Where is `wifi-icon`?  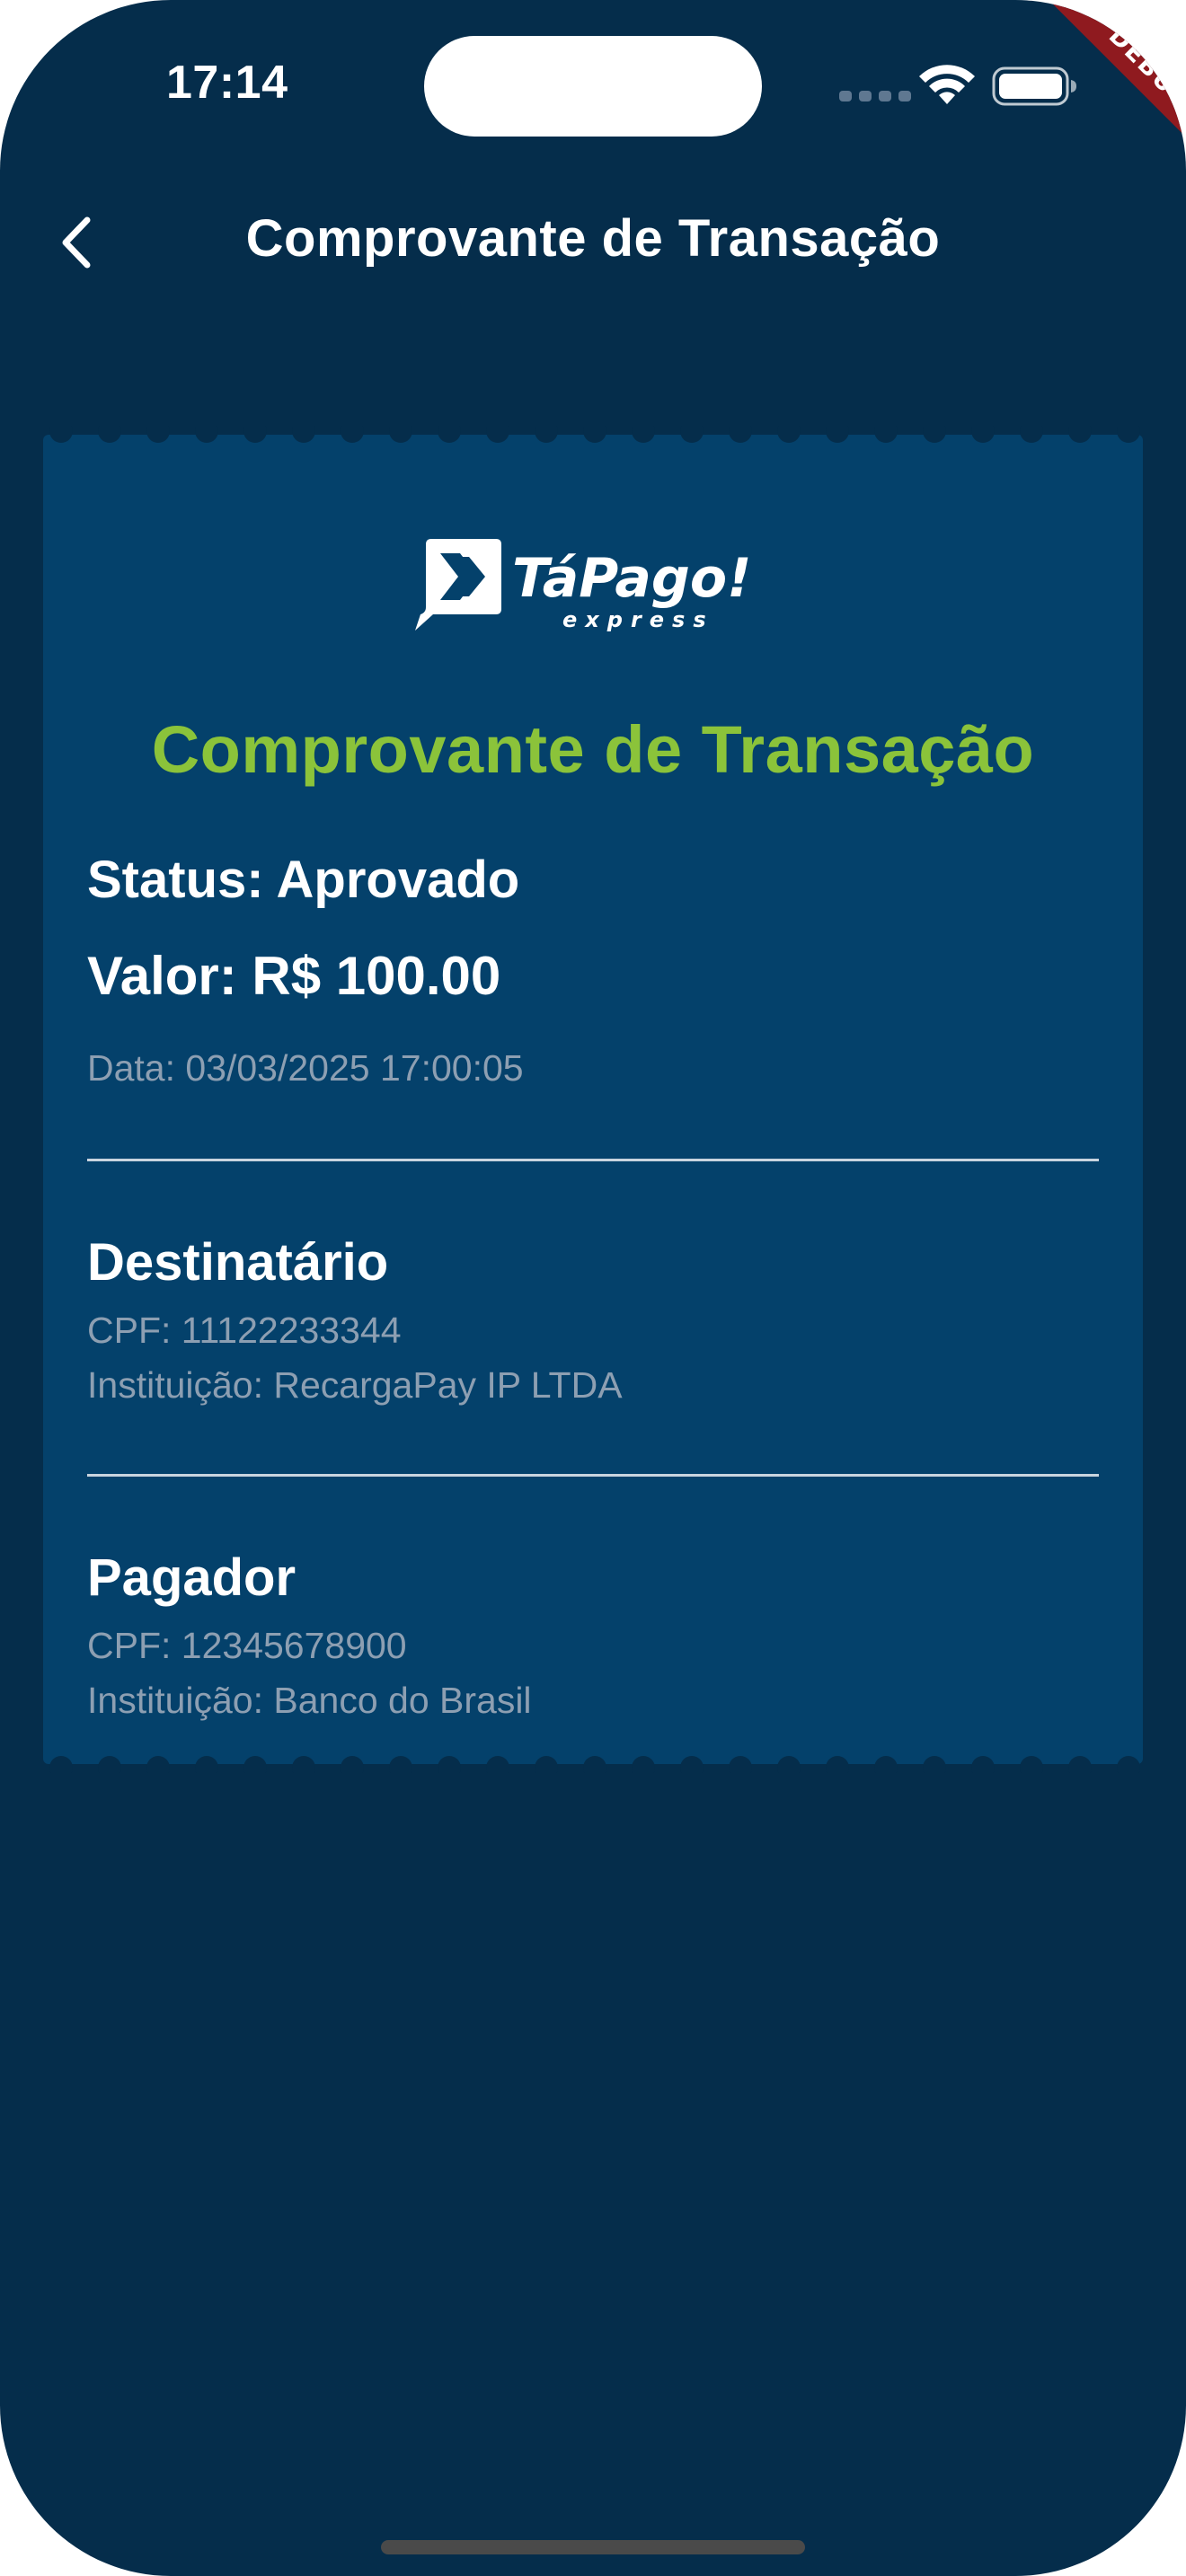 wifi-icon is located at coordinates (947, 84).